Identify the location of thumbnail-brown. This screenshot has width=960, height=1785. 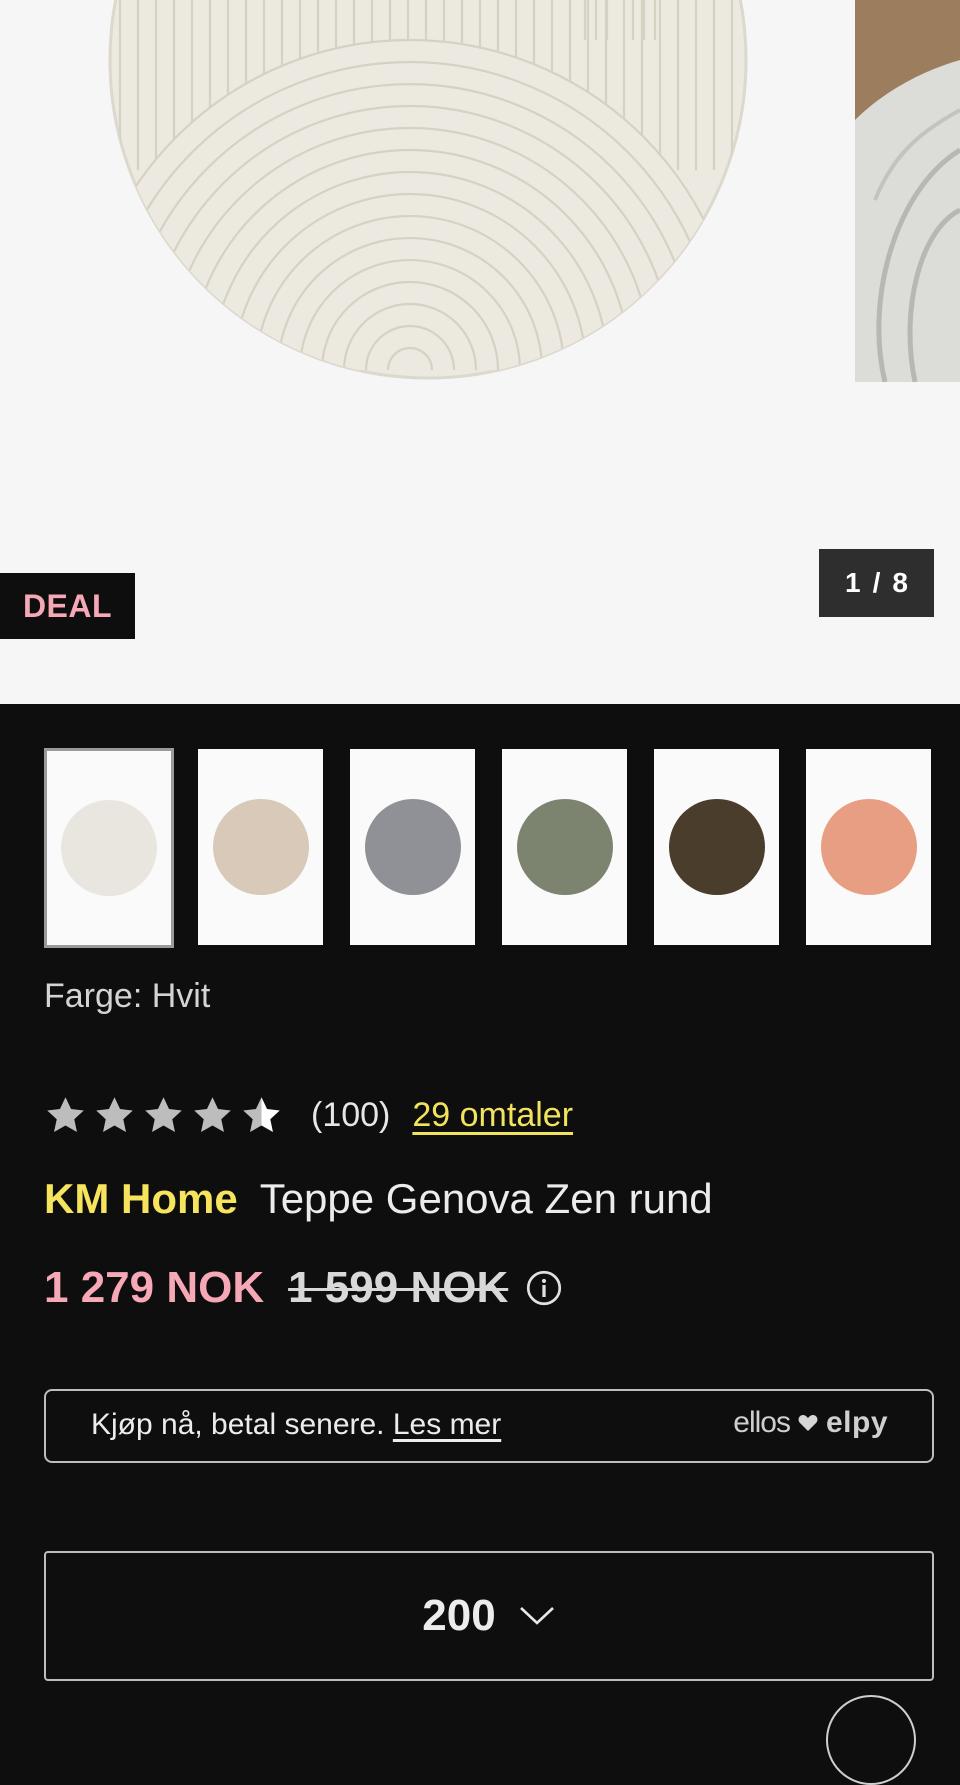
(716, 847).